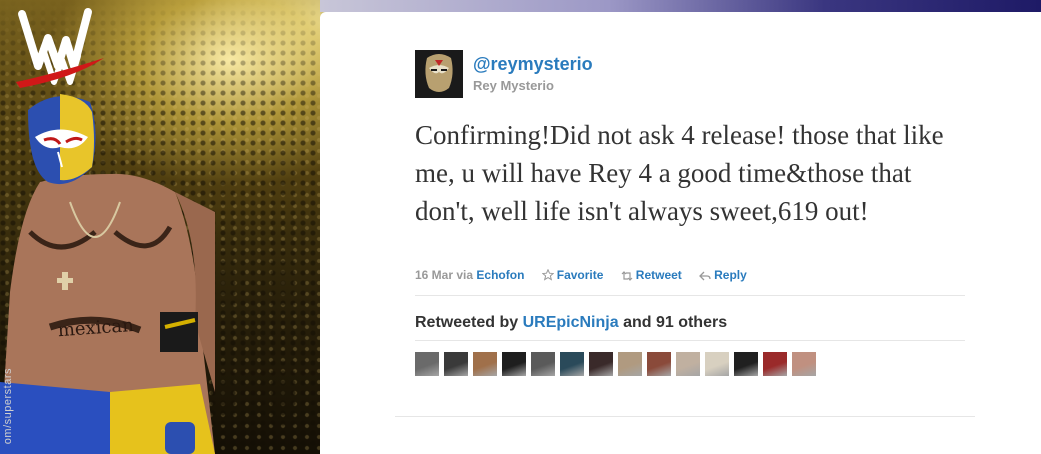 The width and height of the screenshot is (1041, 454). What do you see at coordinates (467, 322) in the screenshot?
I see `retweeted-by-prefix: Retweeted by` at bounding box center [467, 322].